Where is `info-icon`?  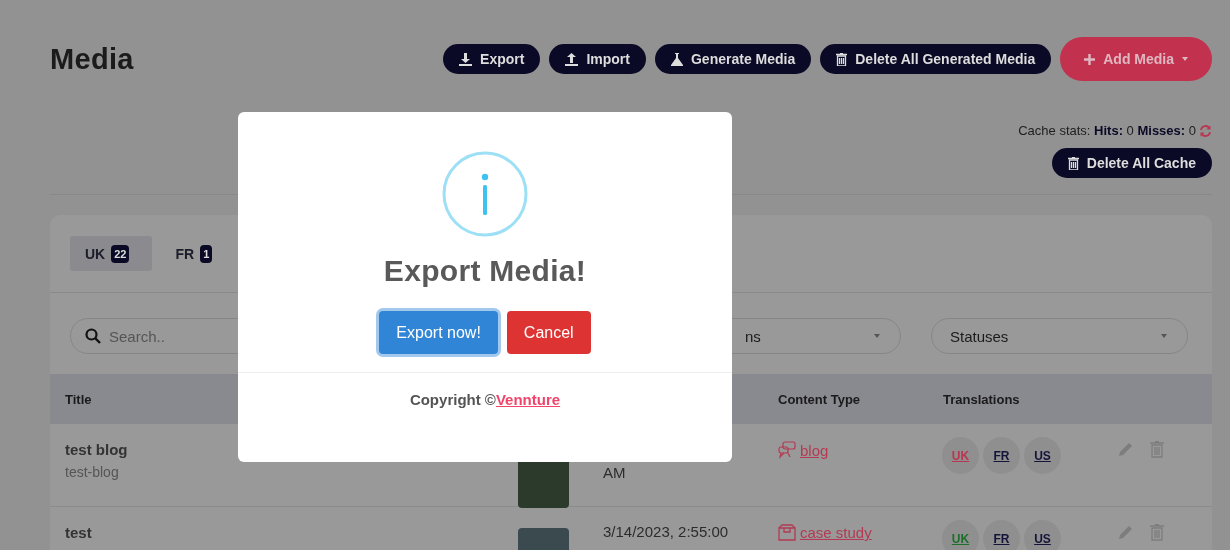
info-icon is located at coordinates (485, 194).